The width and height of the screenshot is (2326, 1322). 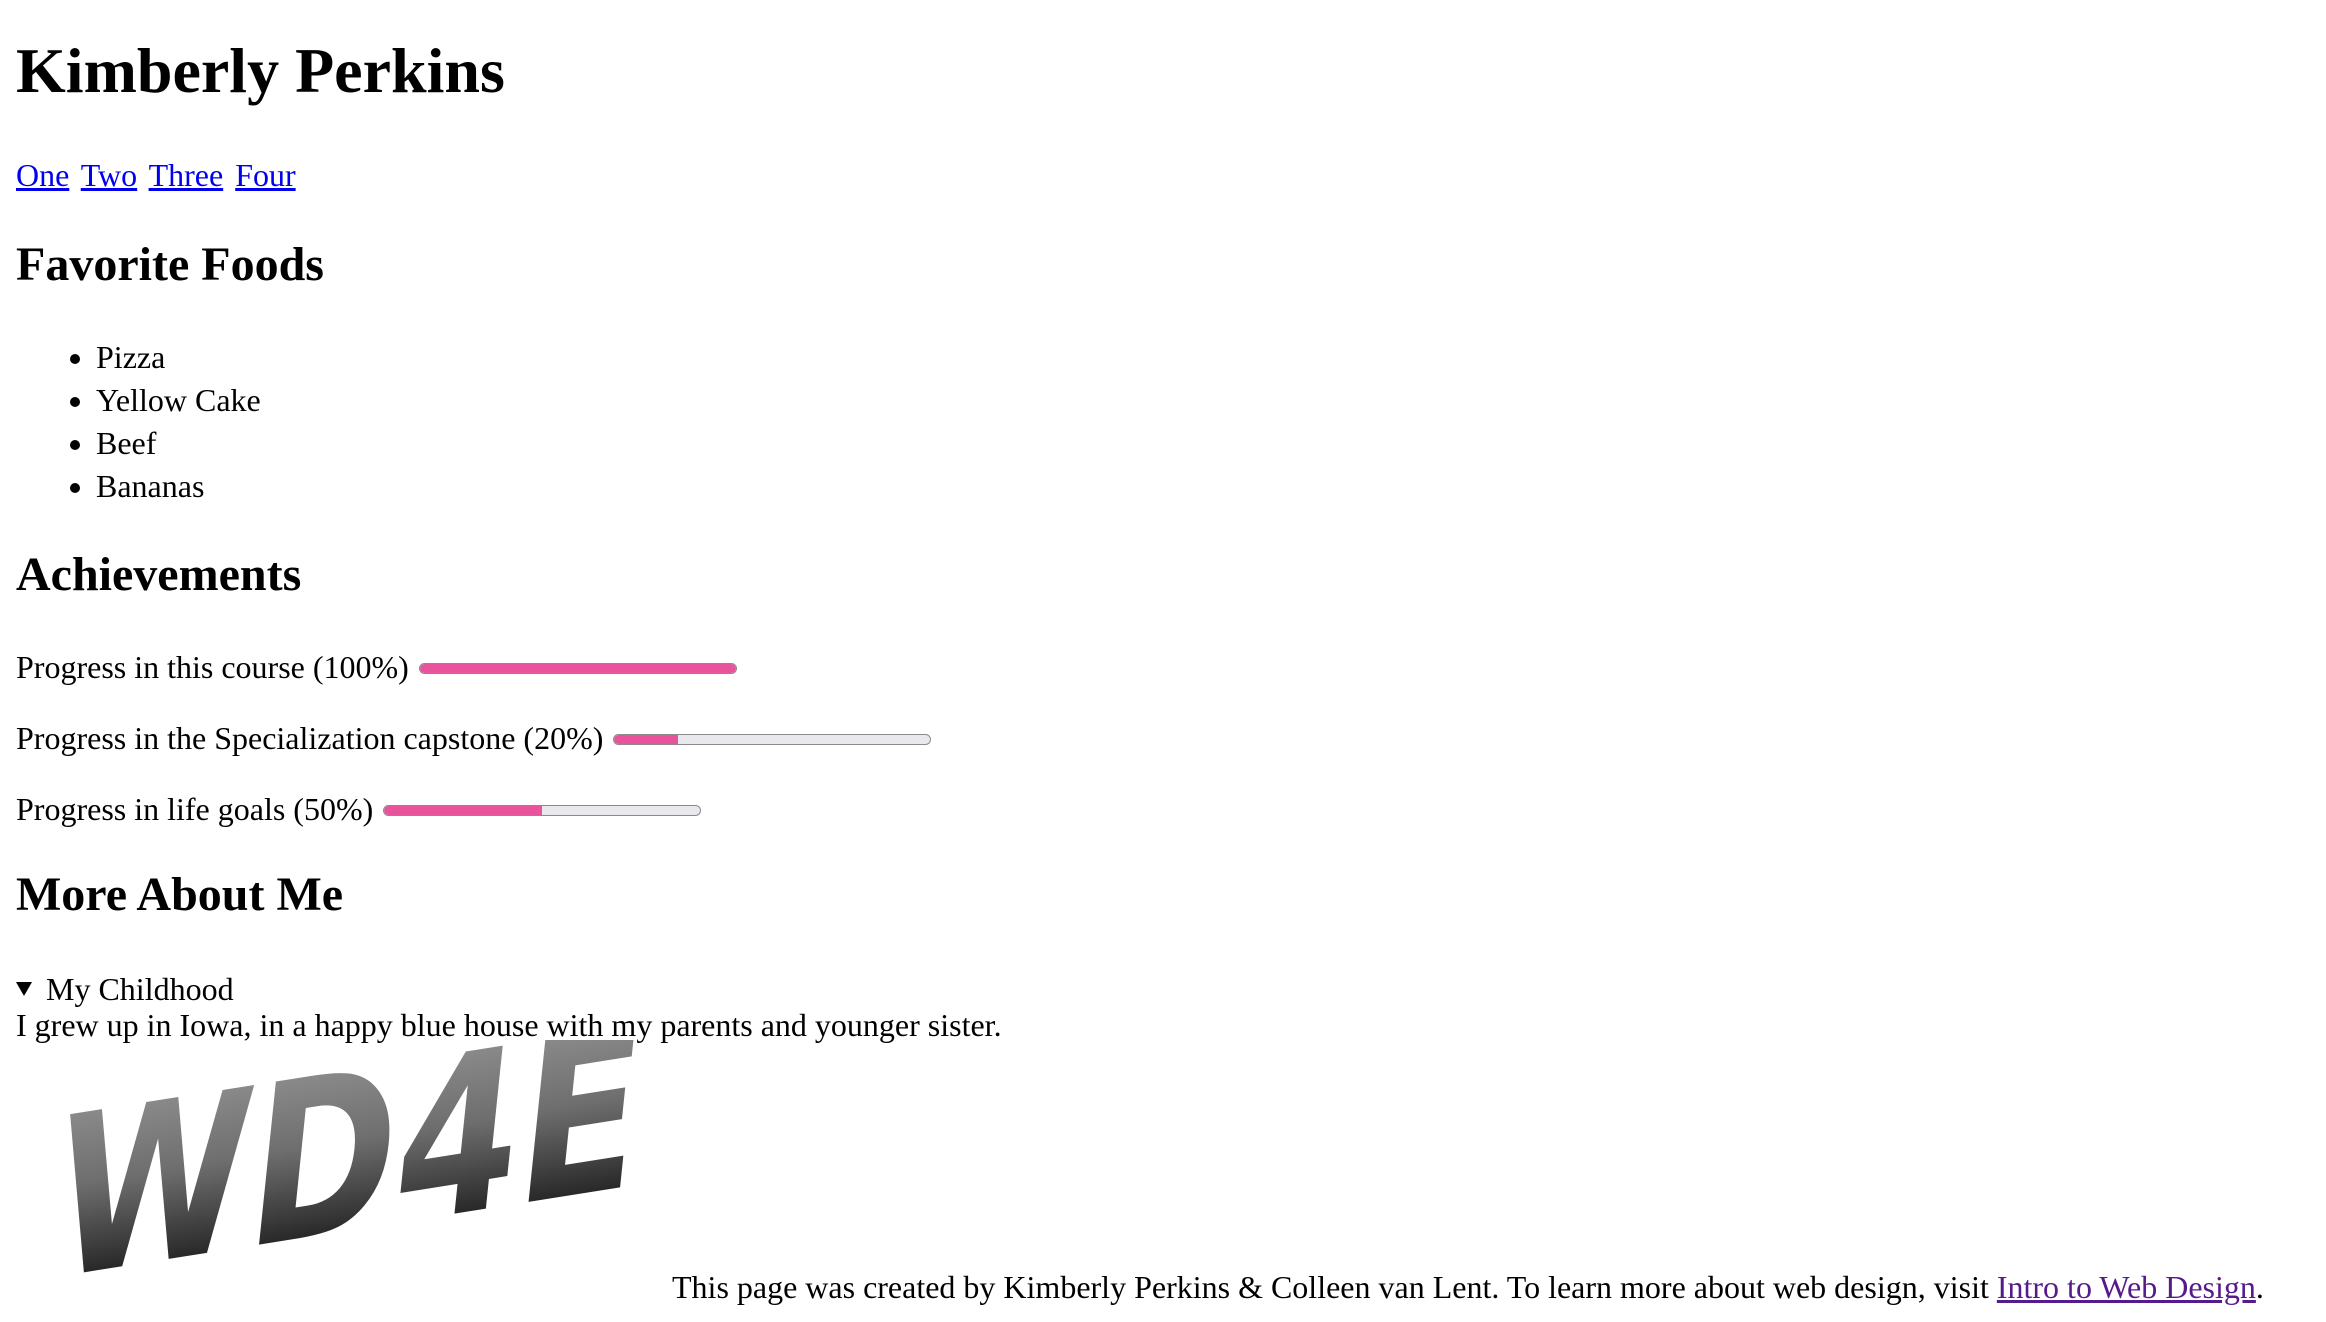 I want to click on disclosure-triangle-icon, so click(x=24, y=989).